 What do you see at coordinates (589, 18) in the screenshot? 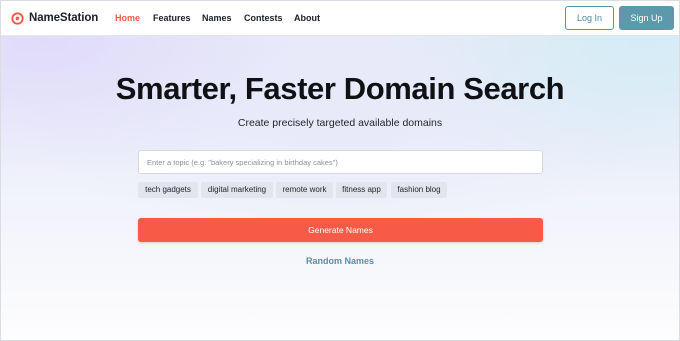
I see `login-button: Log In` at bounding box center [589, 18].